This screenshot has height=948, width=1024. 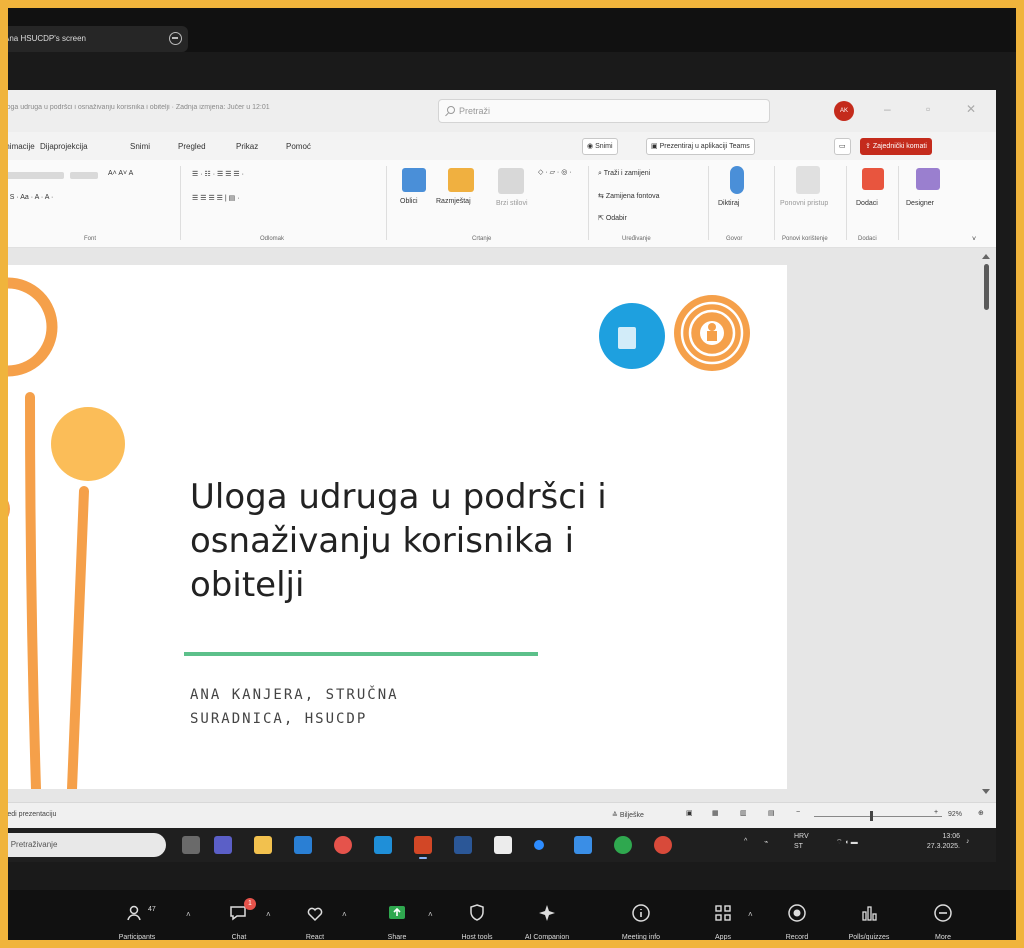 What do you see at coordinates (624, 174) in the screenshot?
I see `find-button: ⌕ Traži i zamijeni` at bounding box center [624, 174].